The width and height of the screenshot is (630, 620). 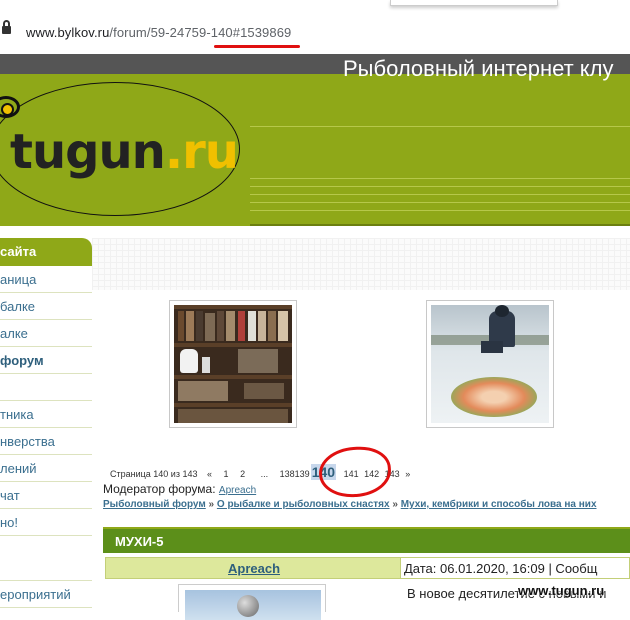 I want to click on header-decor-lines, so click(x=440, y=150).